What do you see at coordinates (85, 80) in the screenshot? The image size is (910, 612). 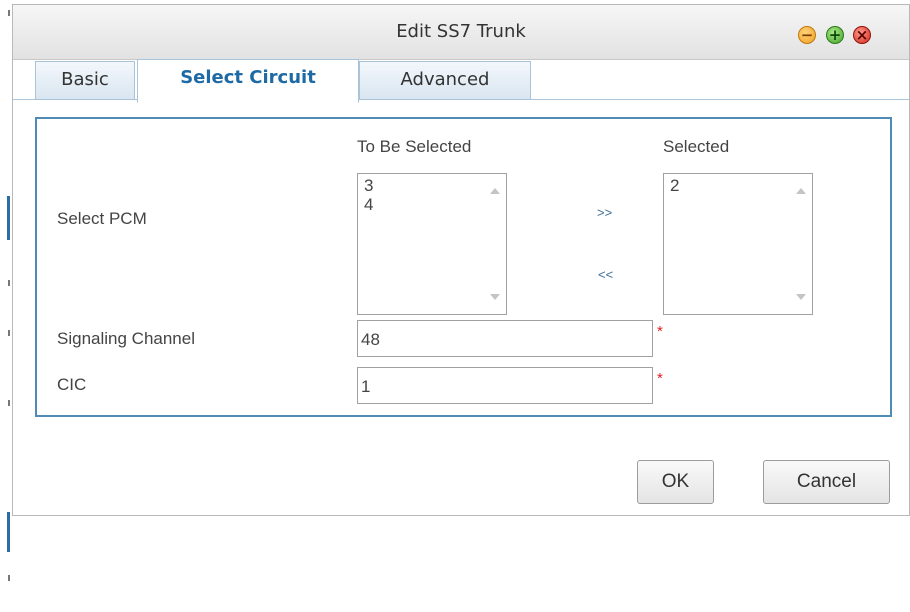 I see `tab-basic: Basic` at bounding box center [85, 80].